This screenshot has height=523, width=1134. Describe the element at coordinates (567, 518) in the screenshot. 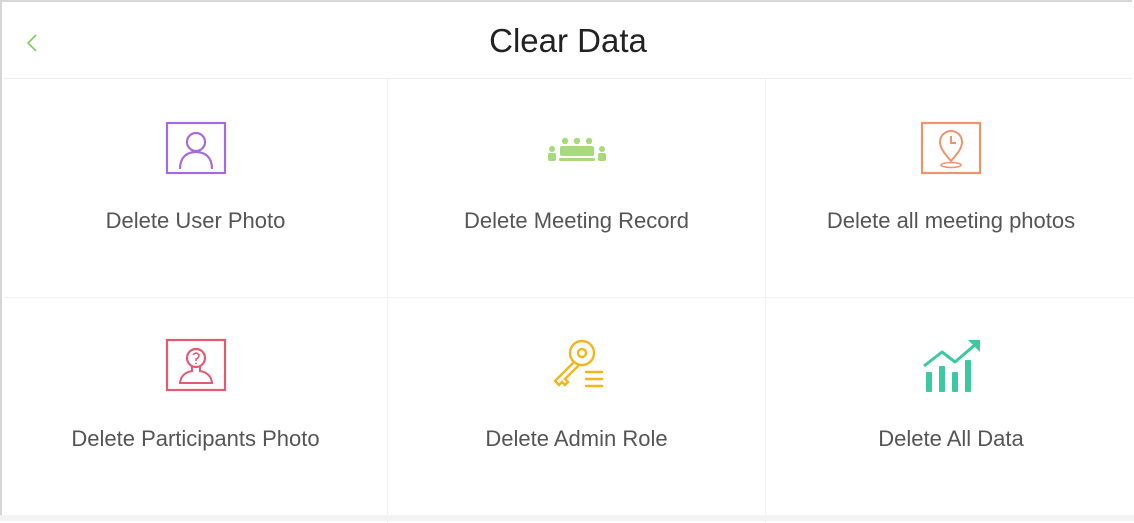

I see `bottom-edge` at that location.